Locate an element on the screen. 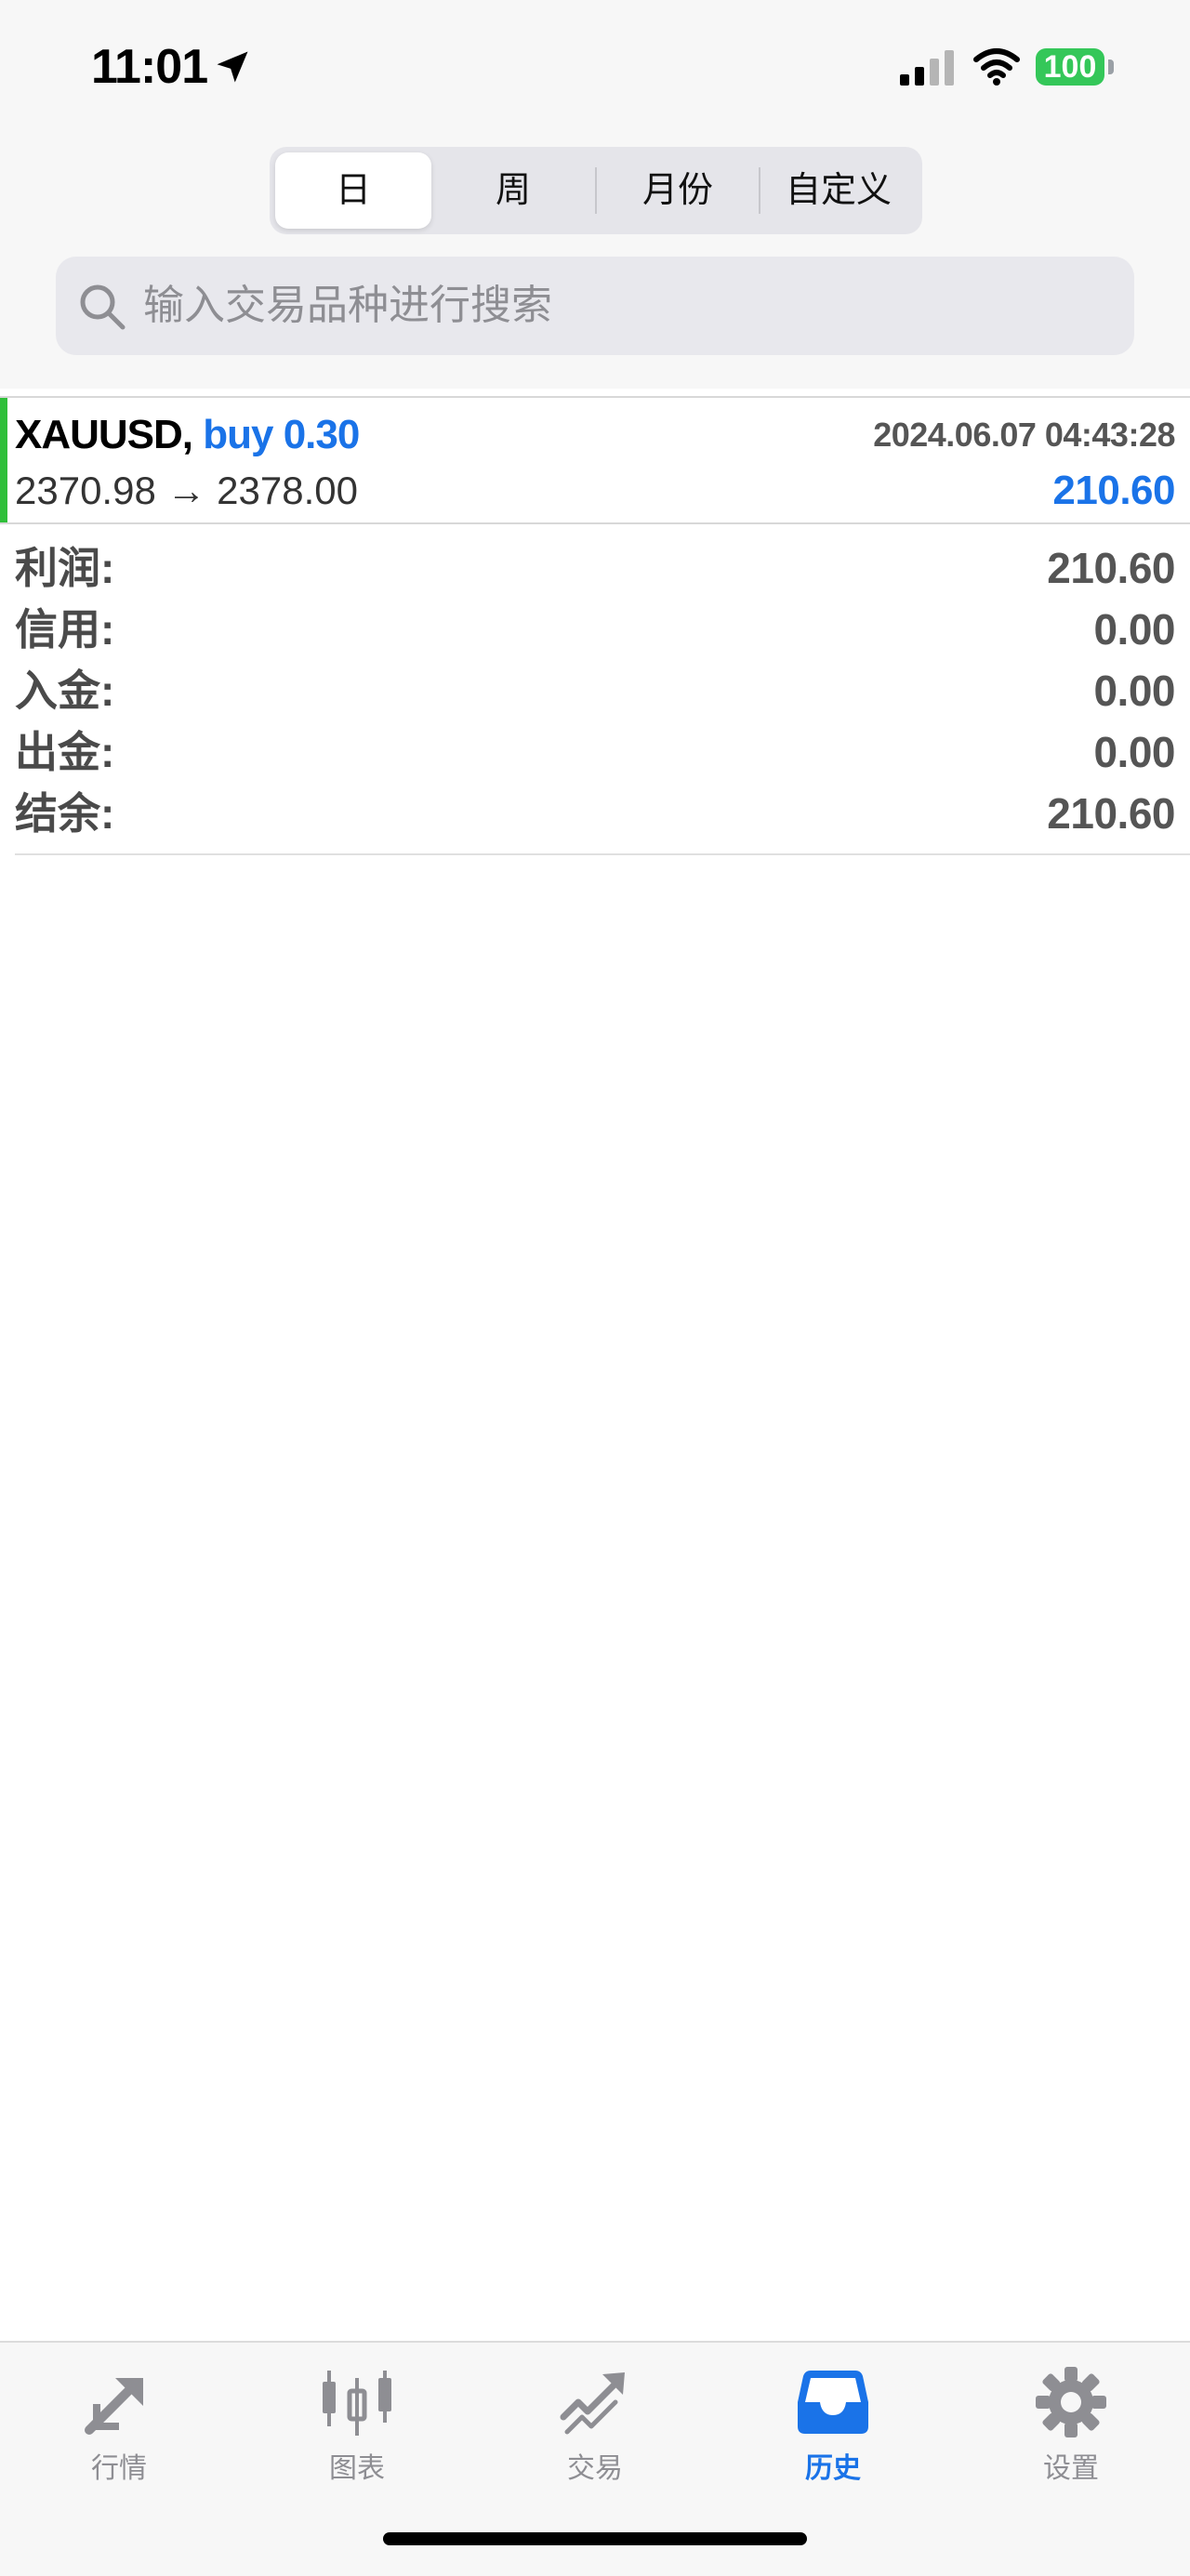 This screenshot has width=1190, height=2576. search-icon is located at coordinates (103, 307).